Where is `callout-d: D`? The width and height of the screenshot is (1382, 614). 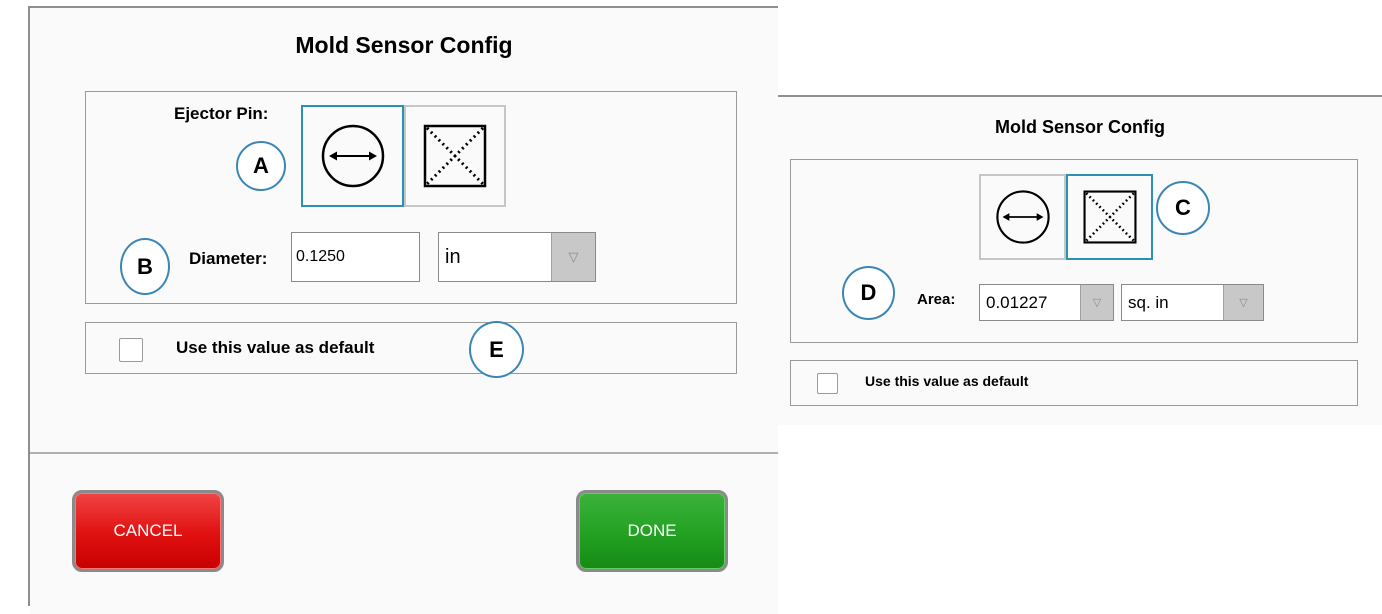
callout-d: D is located at coordinates (868, 293).